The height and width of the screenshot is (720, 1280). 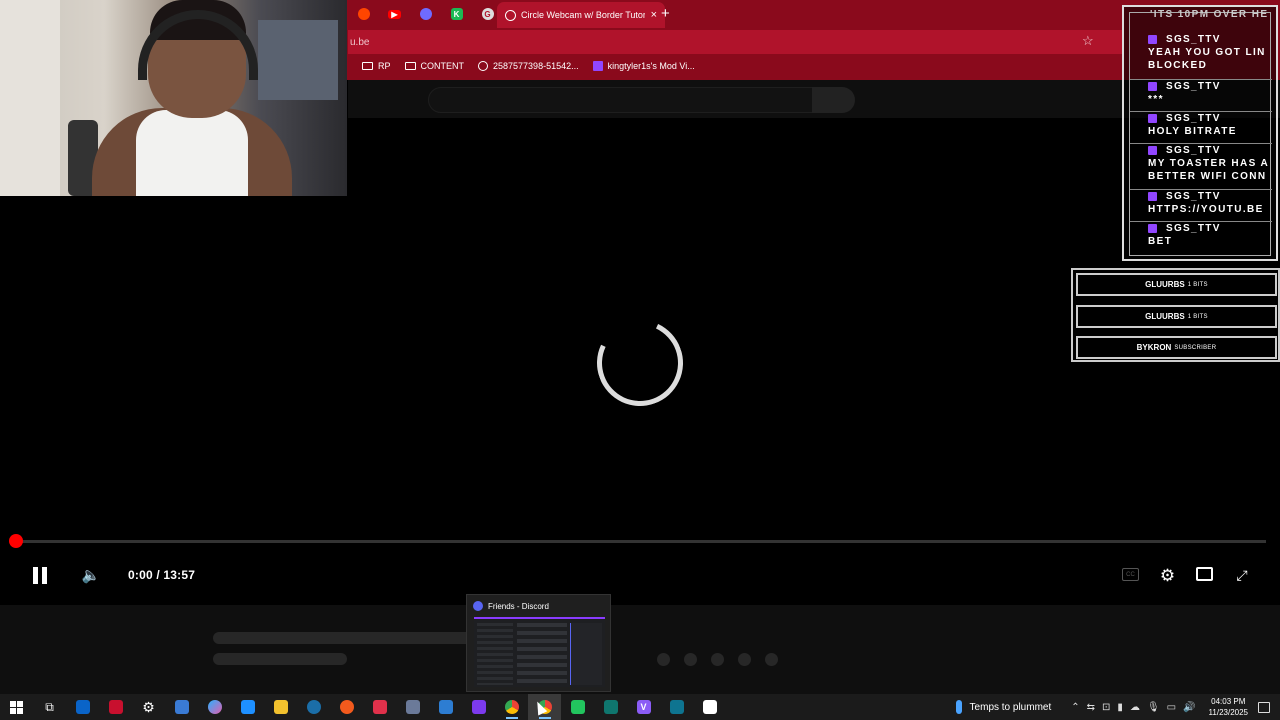 What do you see at coordinates (833, 100) in the screenshot?
I see `search-button` at bounding box center [833, 100].